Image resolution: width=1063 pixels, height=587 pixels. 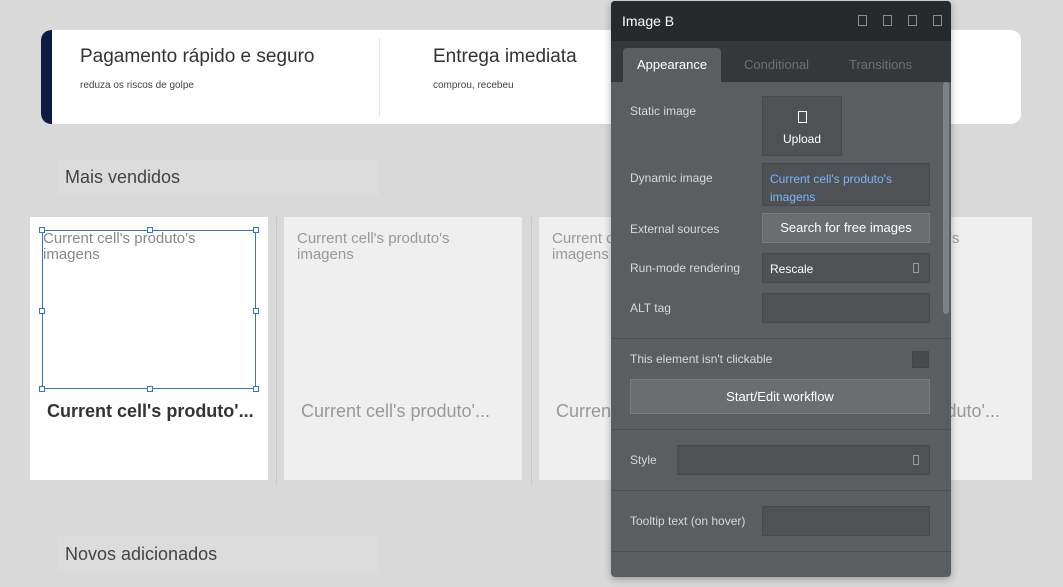 I want to click on section-title-new-added: Novos adicionados, so click(x=218, y=555).